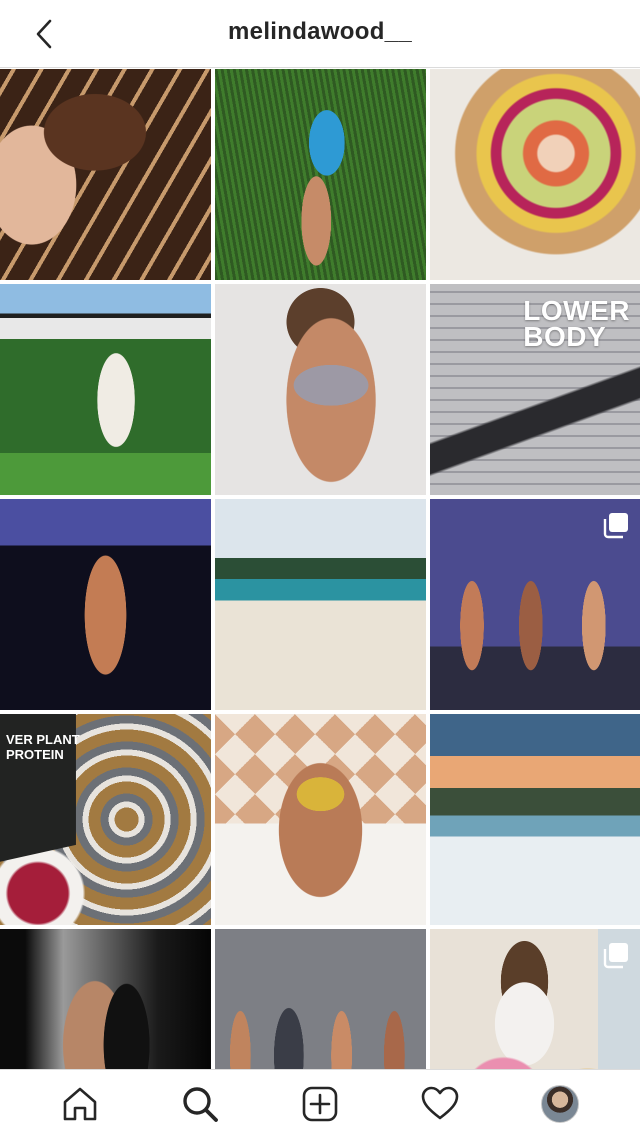 The image size is (640, 1138). I want to click on post-tile-cafe-meal, so click(535, 999).